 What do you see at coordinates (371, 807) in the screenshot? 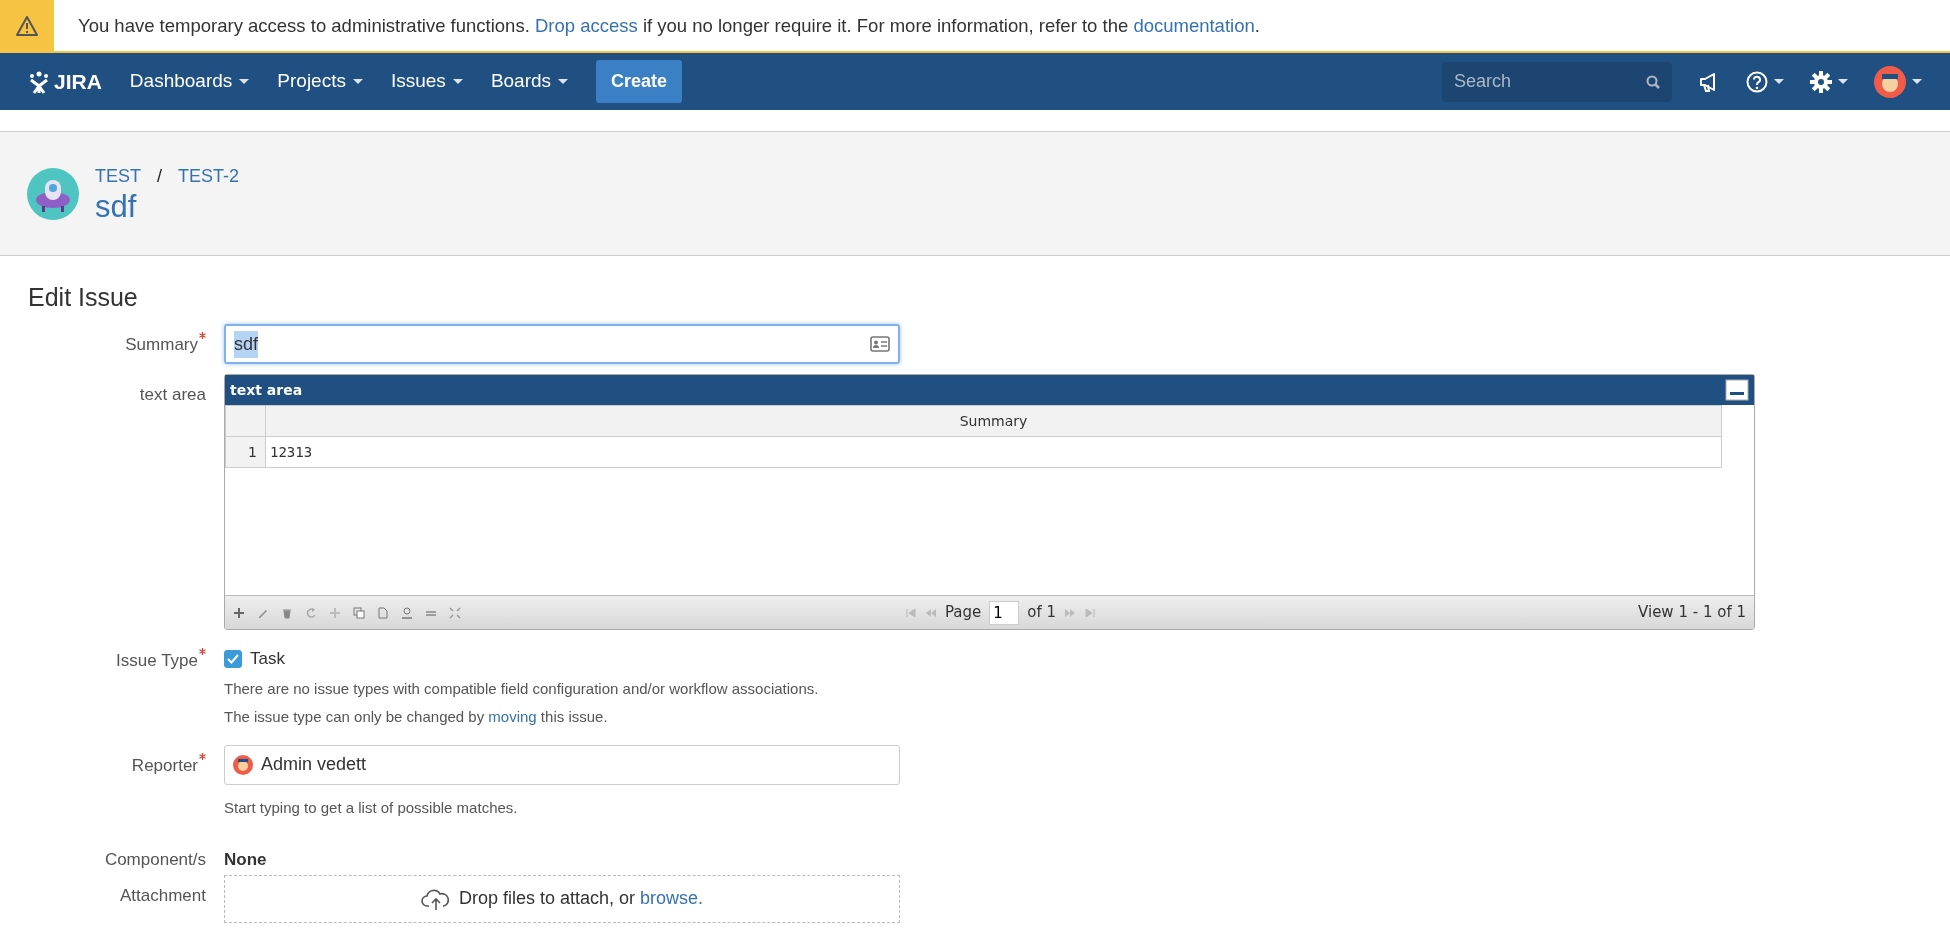
I see `help-text: Start typing to get a list of possible matches.` at bounding box center [371, 807].